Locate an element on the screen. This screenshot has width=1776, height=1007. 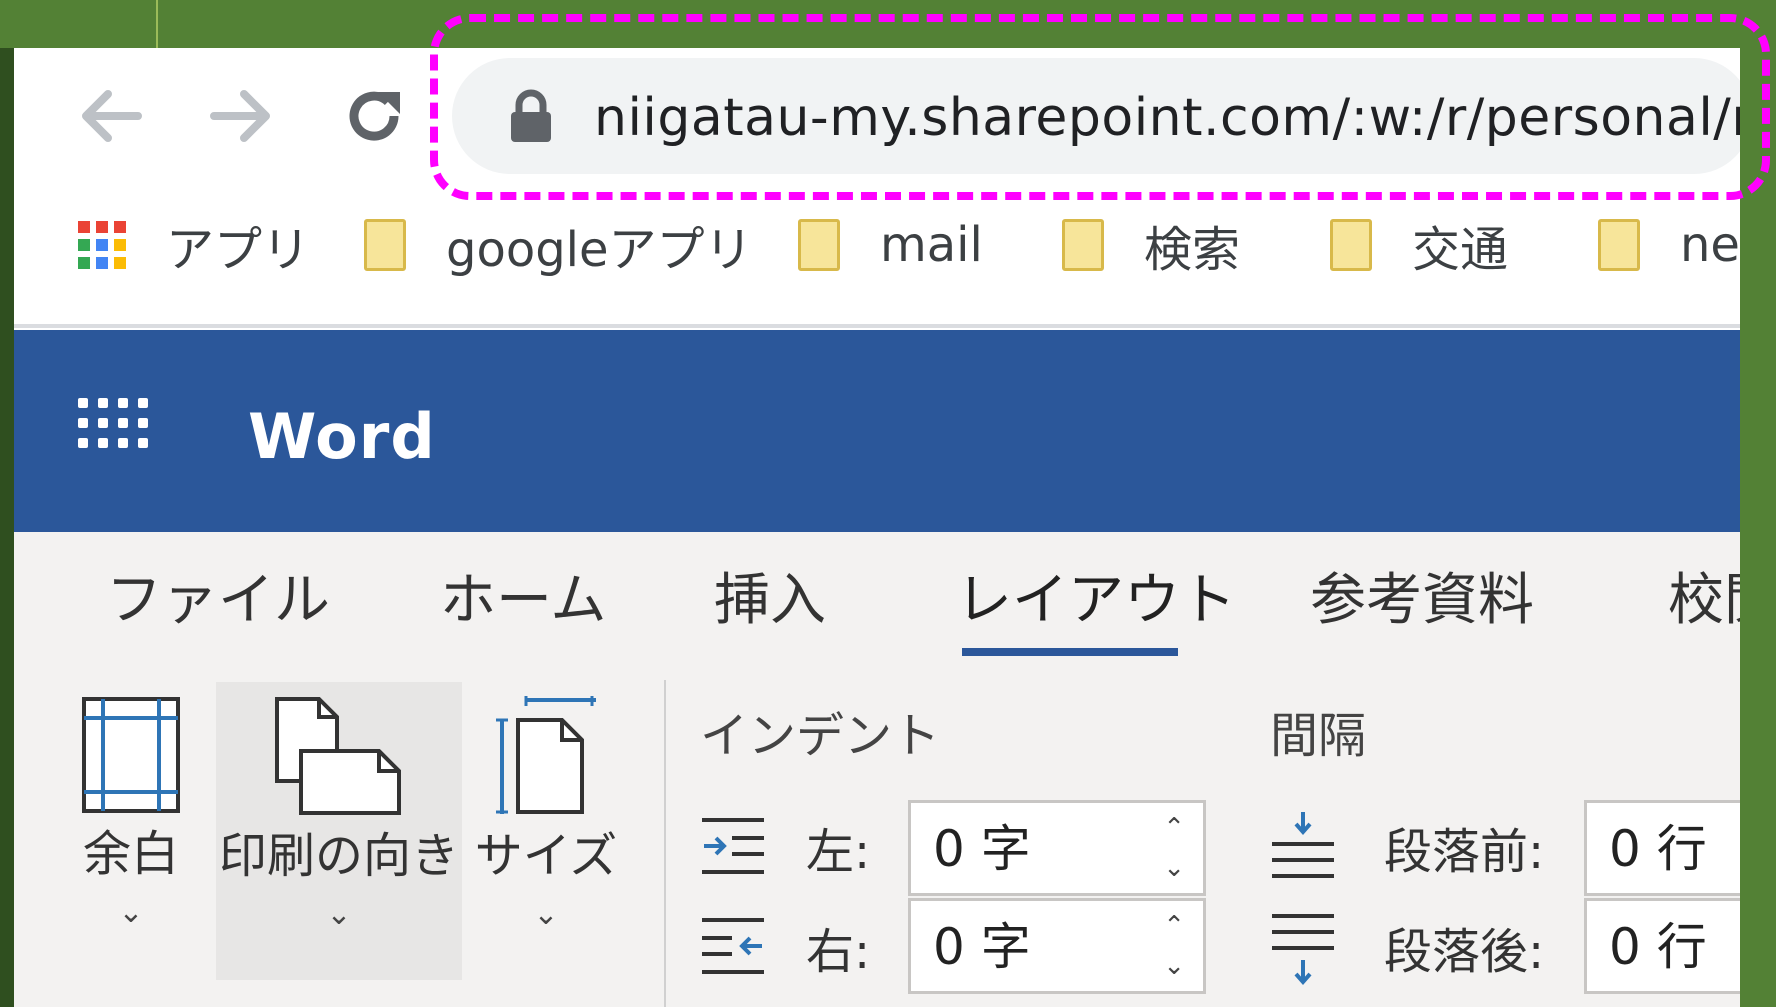
tab-layout: レイアウト is located at coordinates (1096, 601).